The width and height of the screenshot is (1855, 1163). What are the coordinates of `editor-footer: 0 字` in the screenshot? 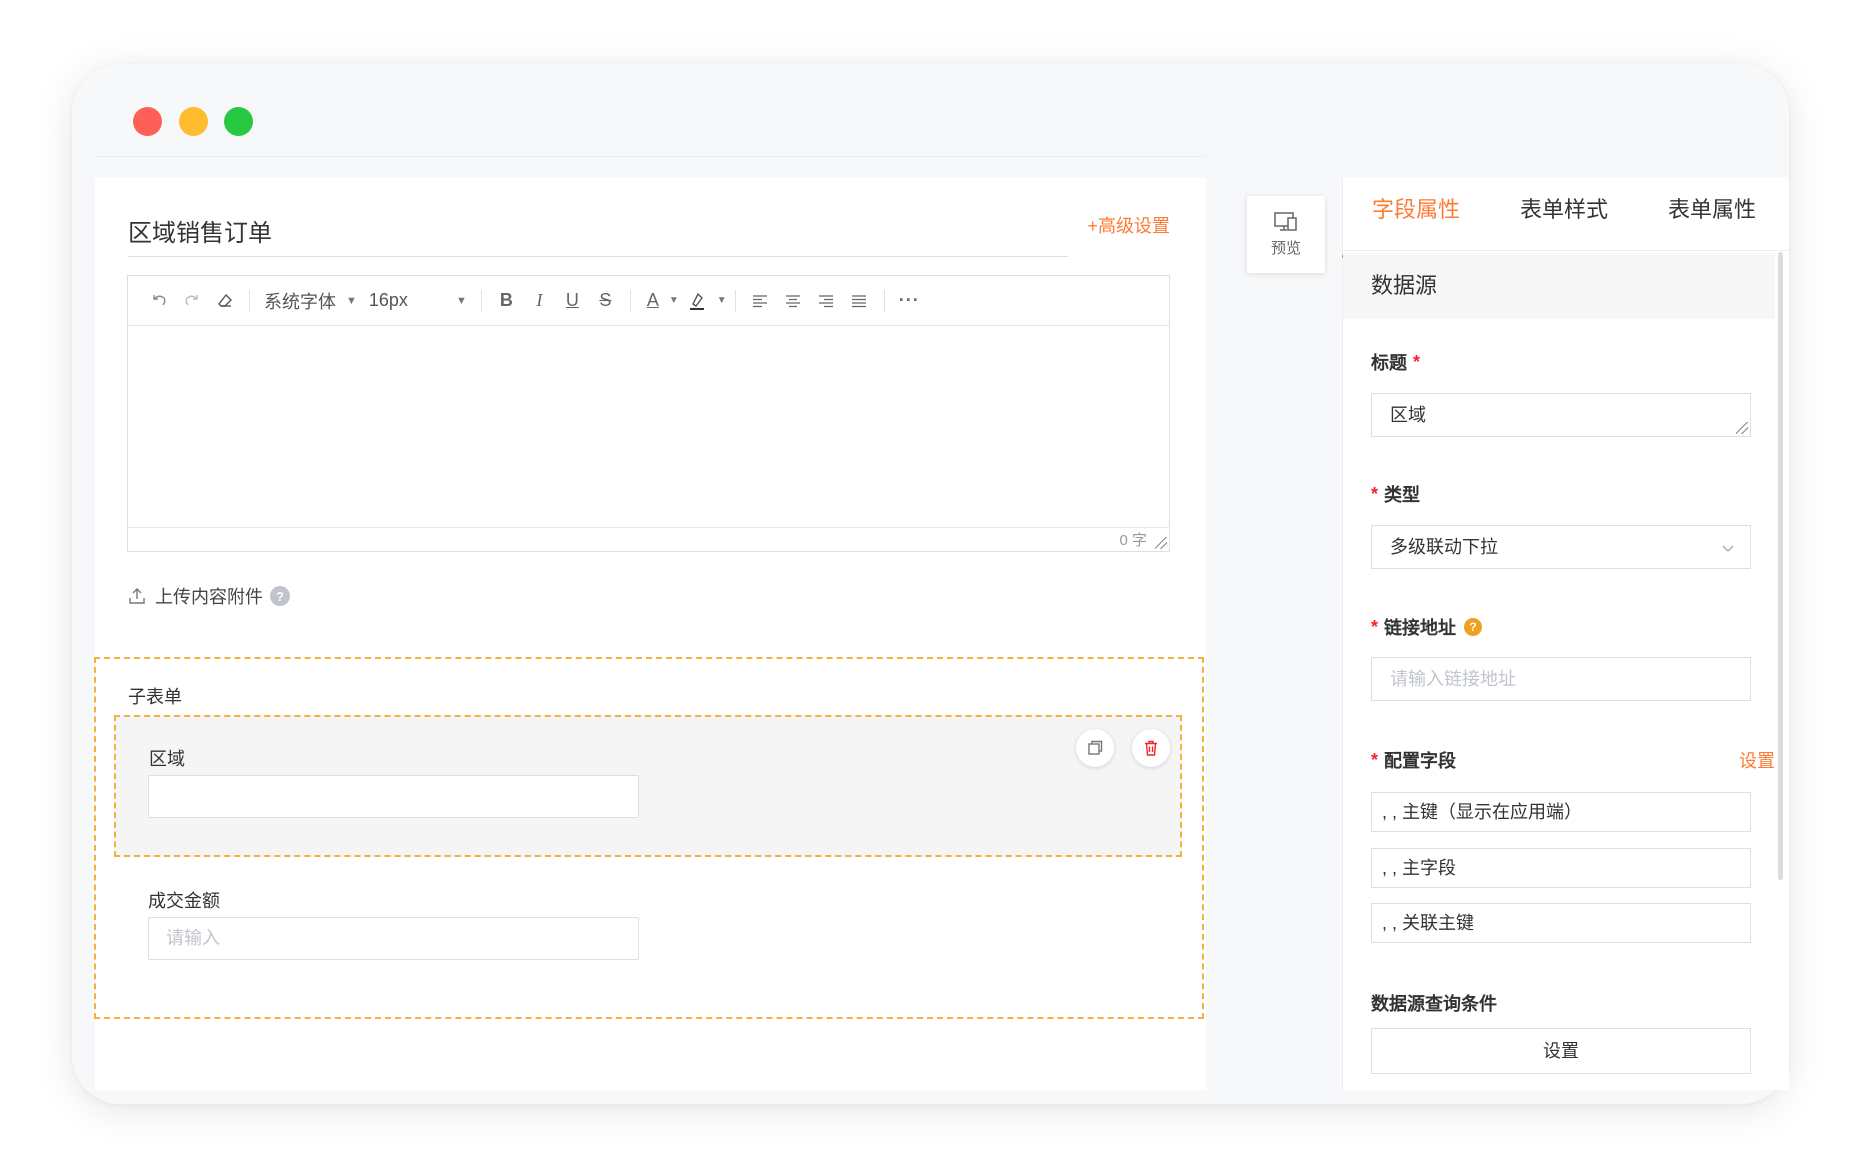 It's located at (648, 539).